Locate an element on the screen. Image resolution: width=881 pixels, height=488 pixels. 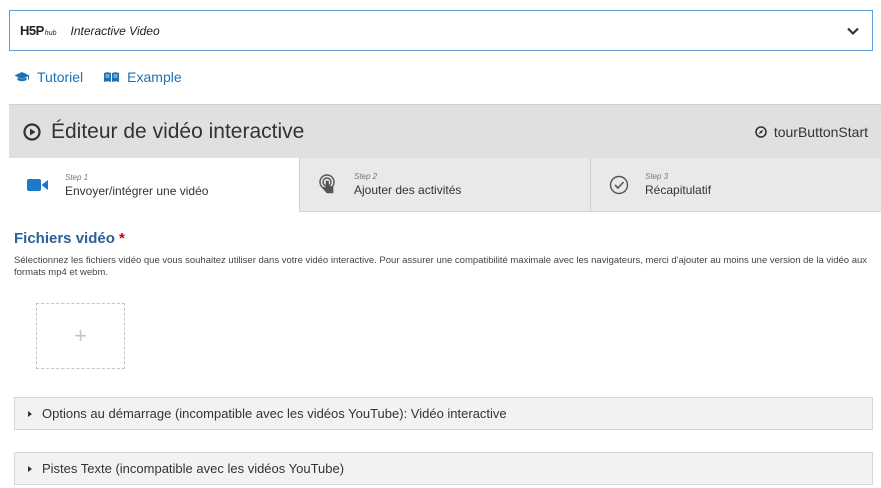
example-link: Example is located at coordinates (142, 77).